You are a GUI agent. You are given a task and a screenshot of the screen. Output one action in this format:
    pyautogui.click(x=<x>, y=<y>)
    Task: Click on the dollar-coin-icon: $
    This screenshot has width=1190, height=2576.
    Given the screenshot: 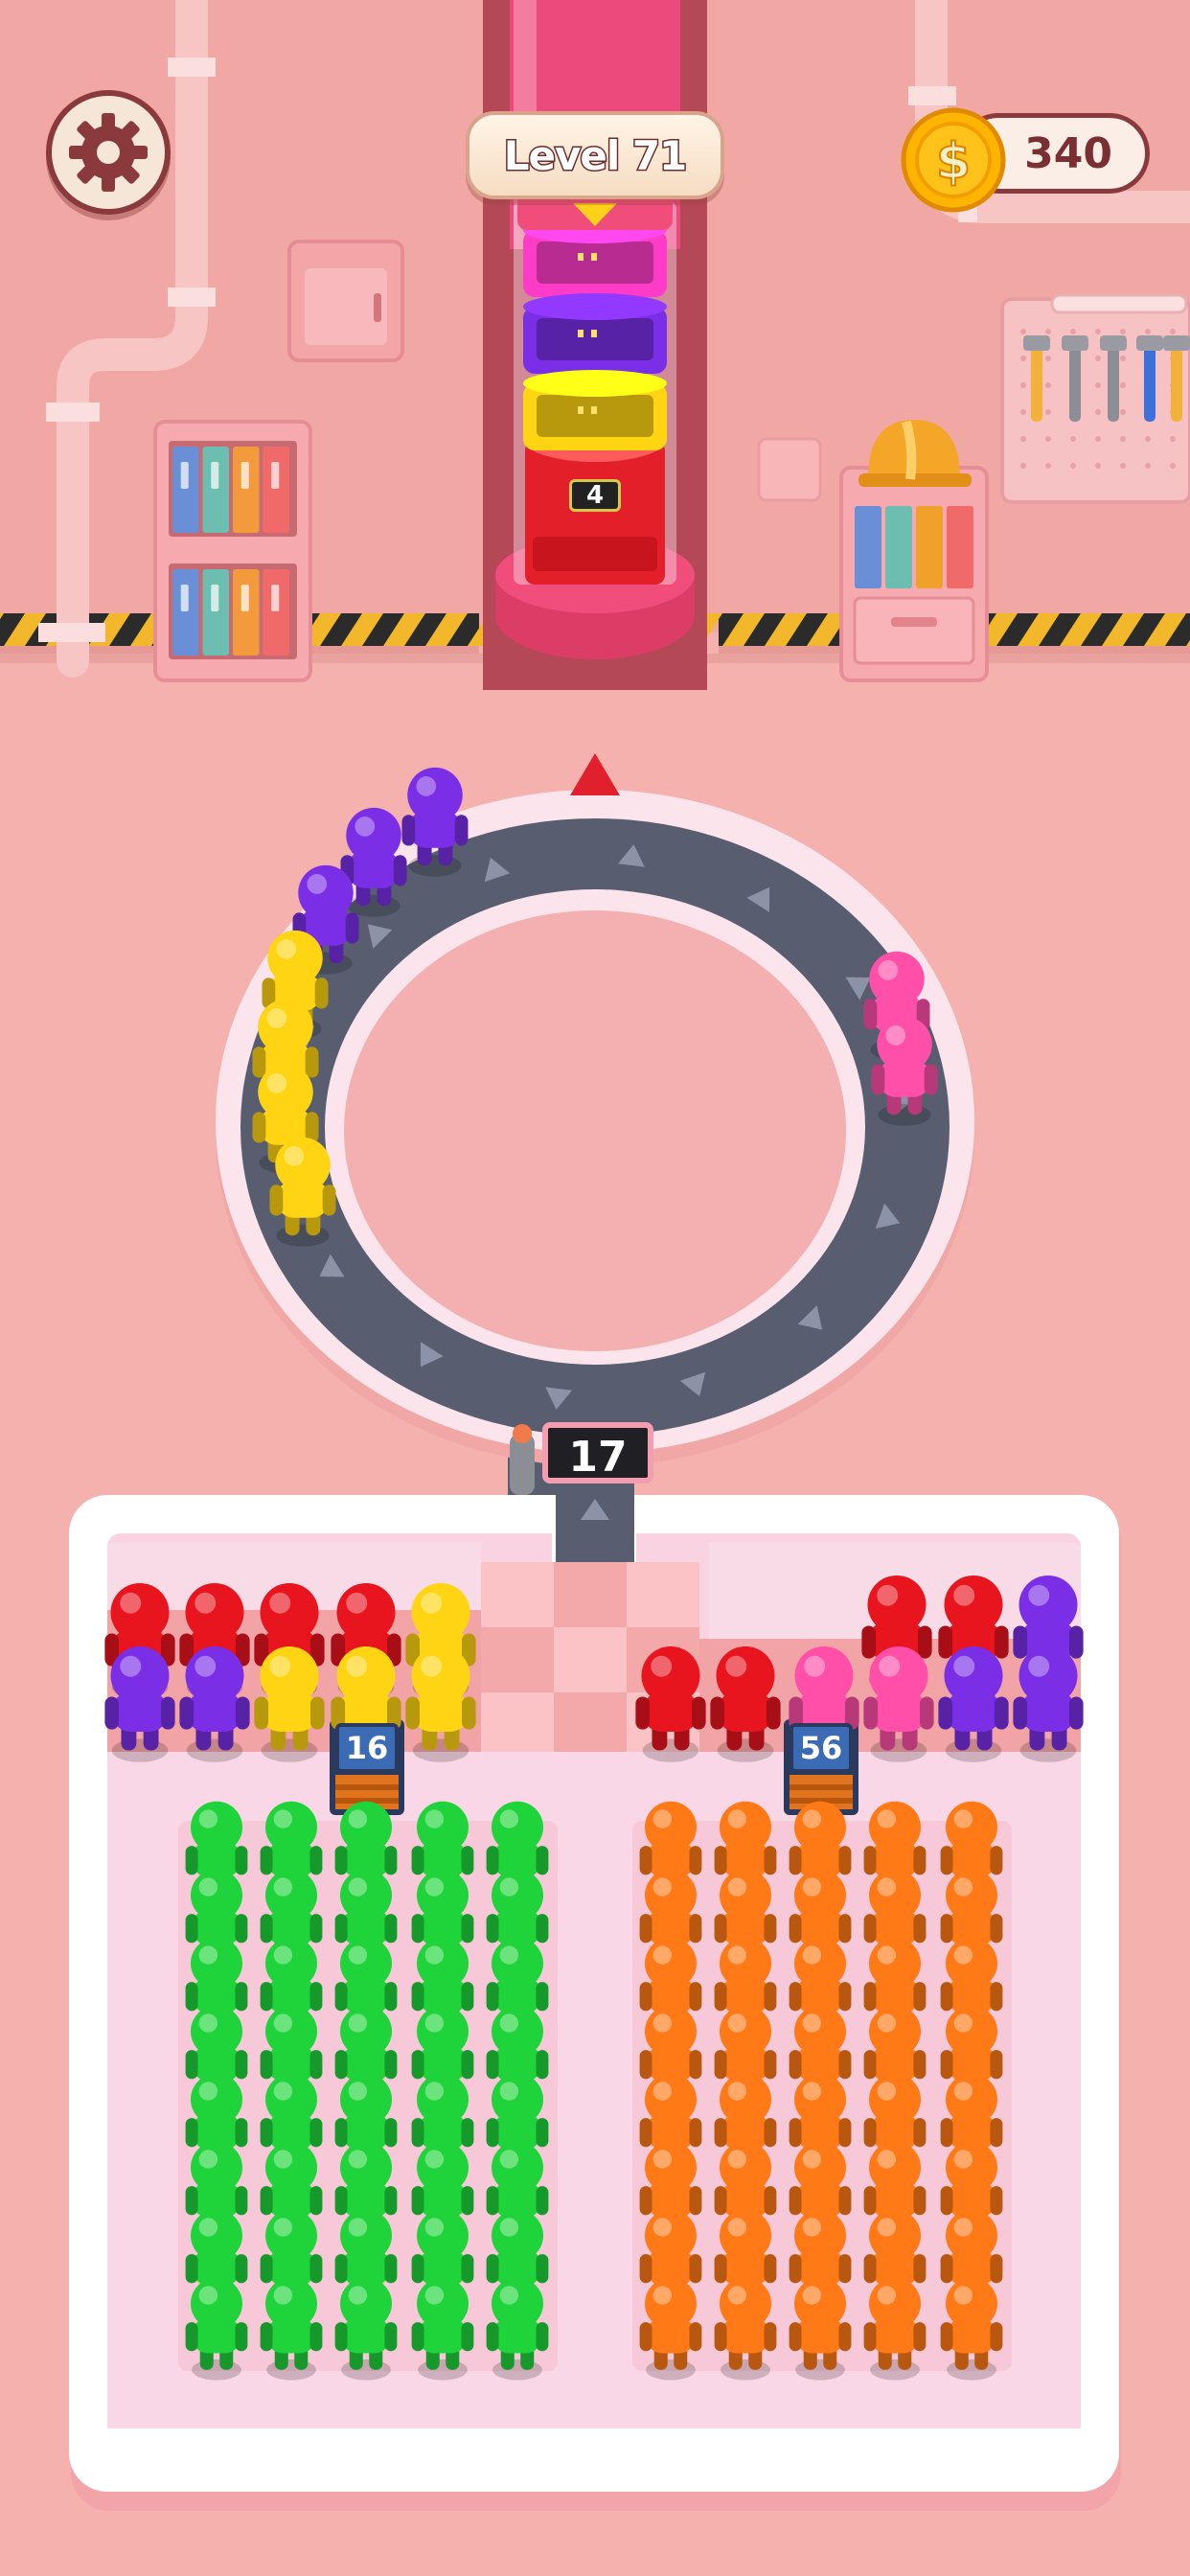 What is the action you would take?
    pyautogui.click(x=953, y=160)
    